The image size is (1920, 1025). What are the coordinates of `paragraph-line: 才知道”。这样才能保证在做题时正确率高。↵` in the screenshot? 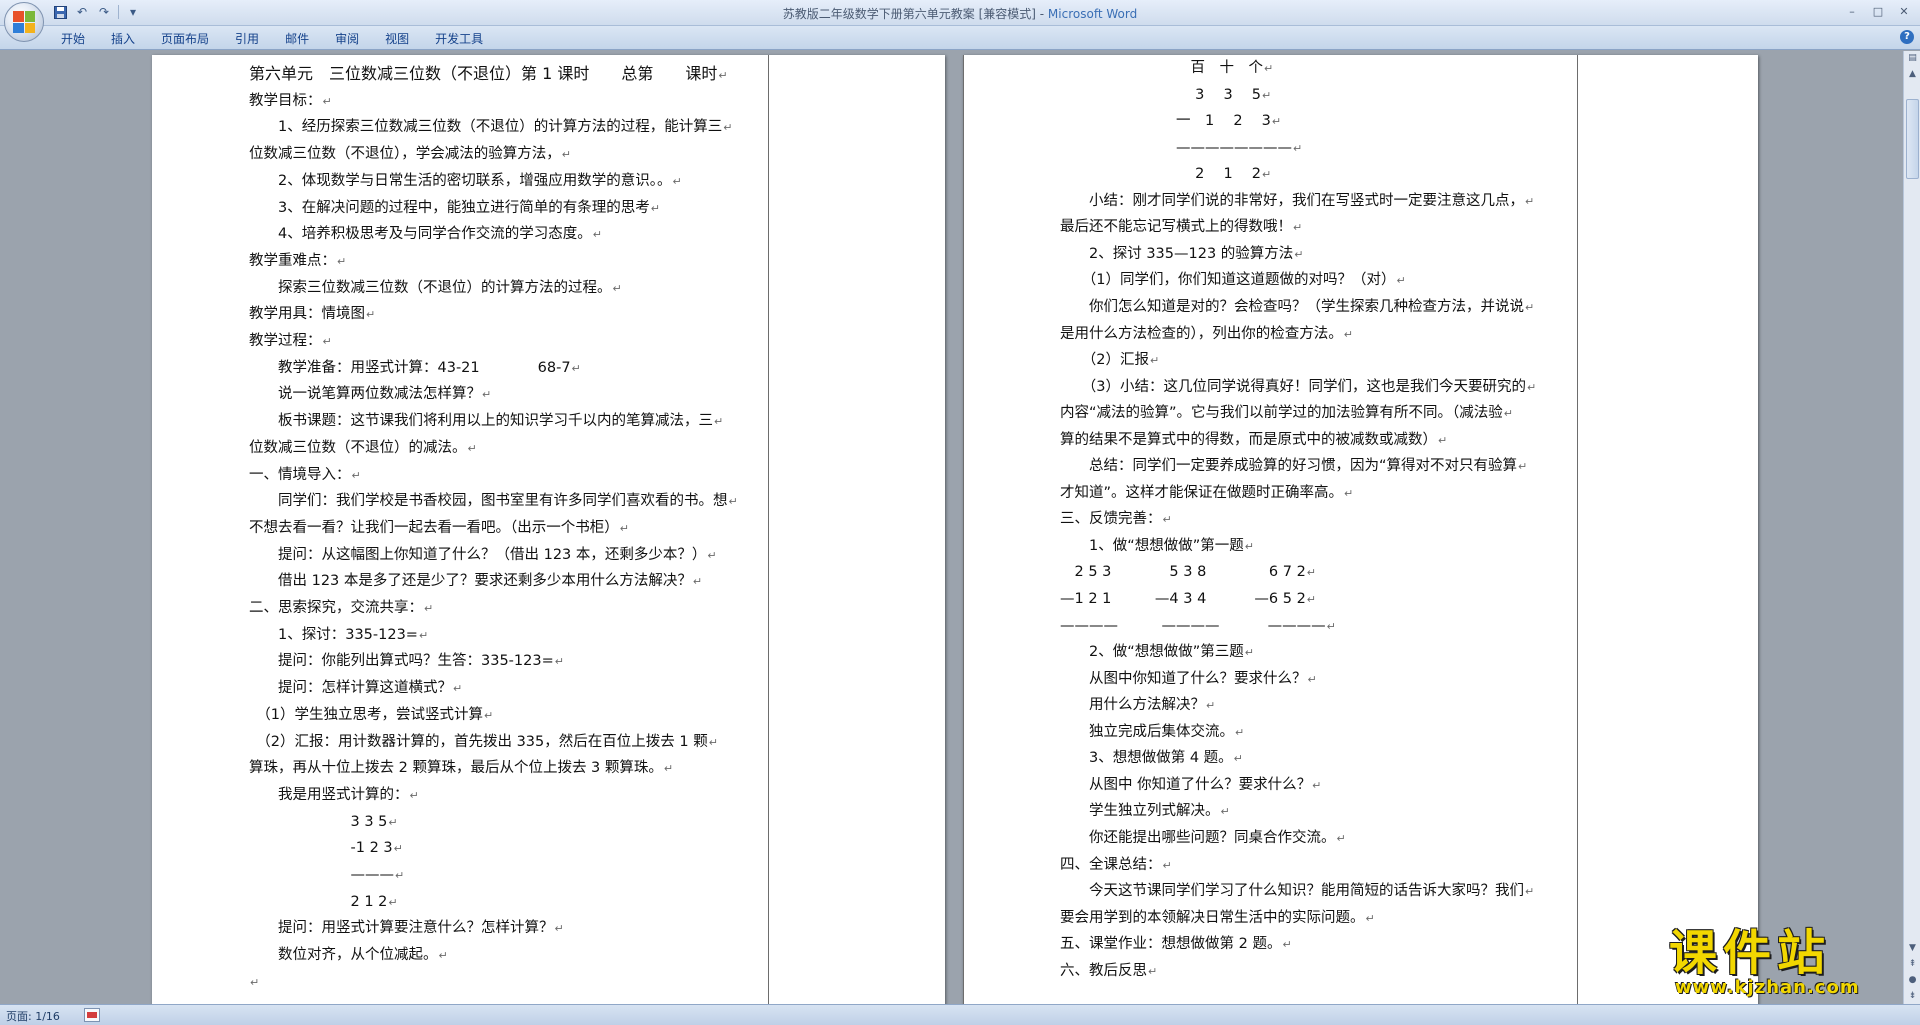 It's located at (1206, 493).